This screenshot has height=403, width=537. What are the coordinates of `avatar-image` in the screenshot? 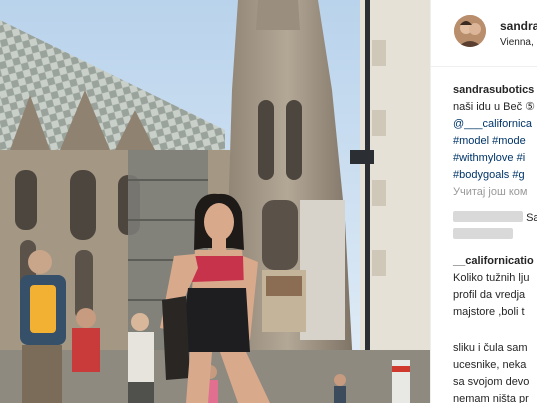 It's located at (470, 31).